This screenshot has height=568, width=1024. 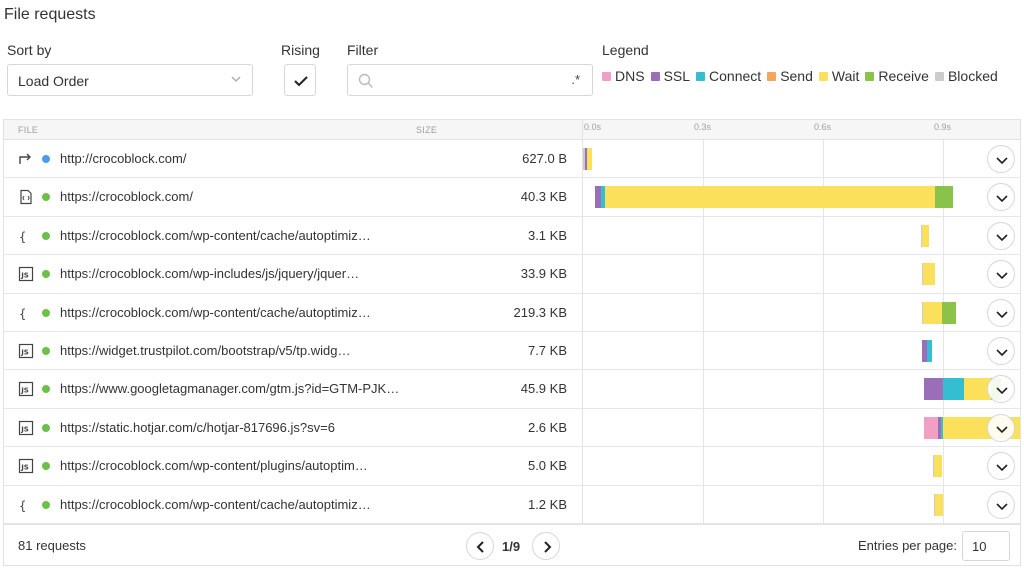 I want to click on legend-label: SSL, so click(x=677, y=76).